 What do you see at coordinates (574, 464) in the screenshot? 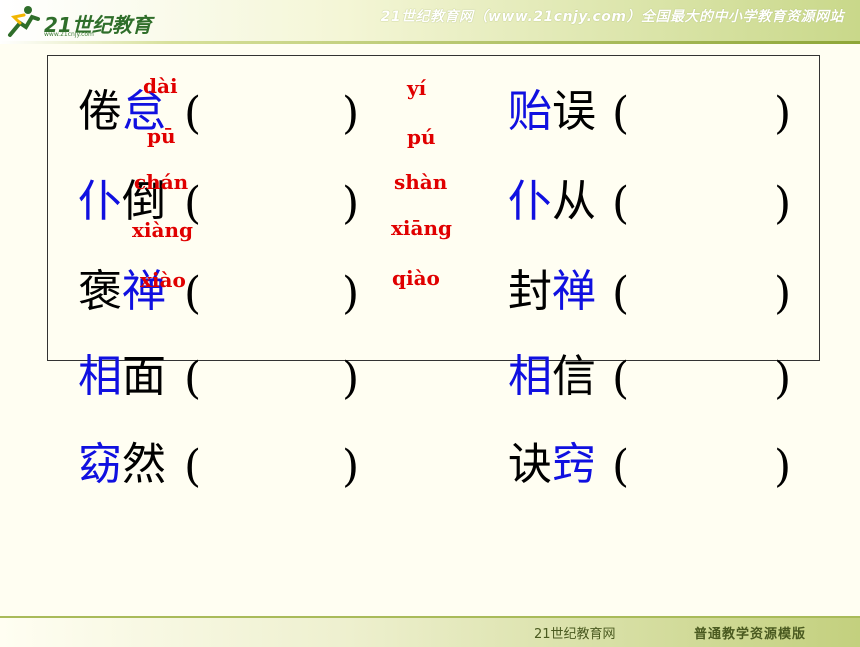
I see `word-right-5-char2: 窍` at bounding box center [574, 464].